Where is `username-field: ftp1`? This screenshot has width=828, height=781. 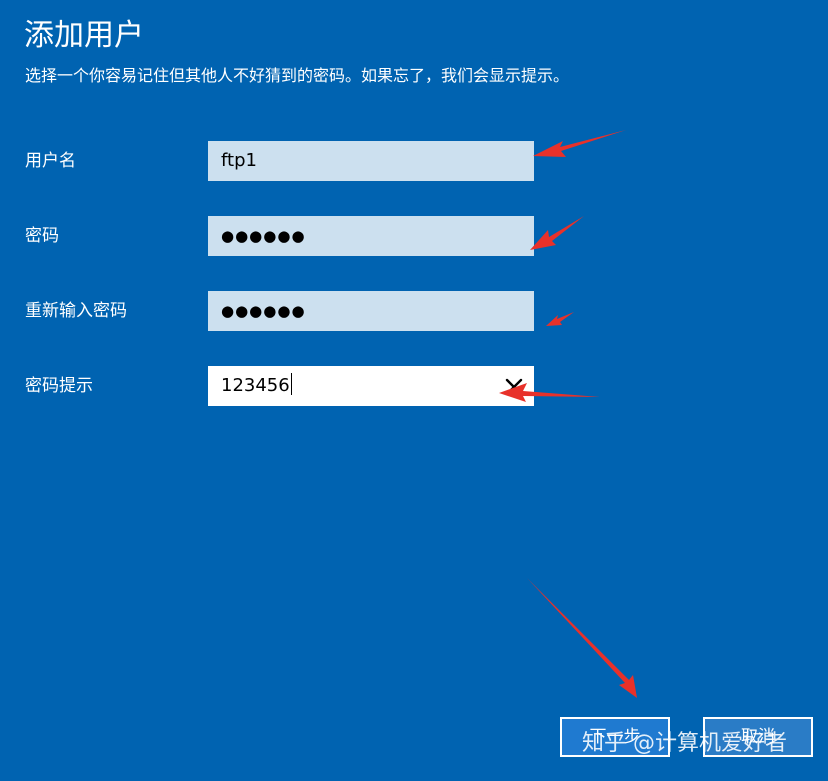
username-field: ftp1 is located at coordinates (371, 161).